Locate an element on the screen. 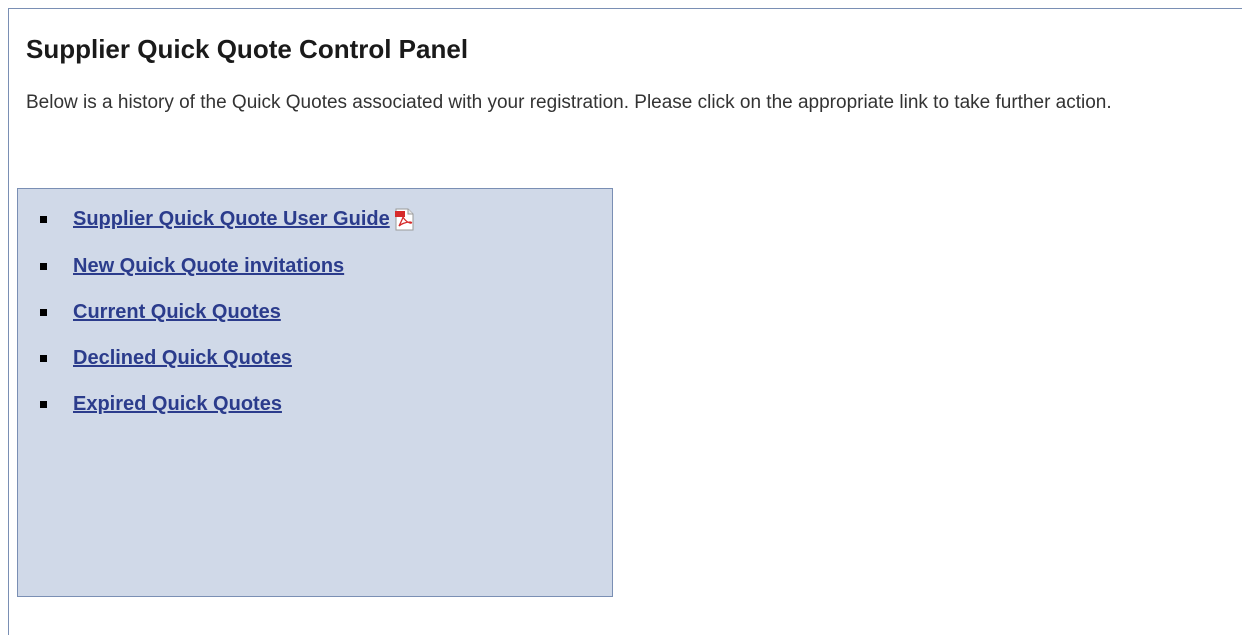 This screenshot has height=635, width=1242. new-invitations-link: New Quick Quote invitations is located at coordinates (208, 266).